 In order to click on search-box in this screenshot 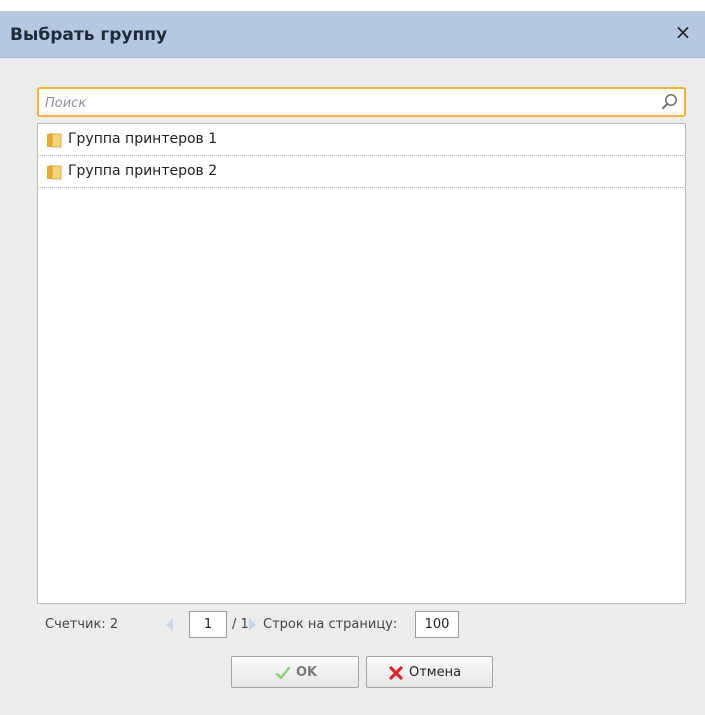, I will do `click(361, 102)`.